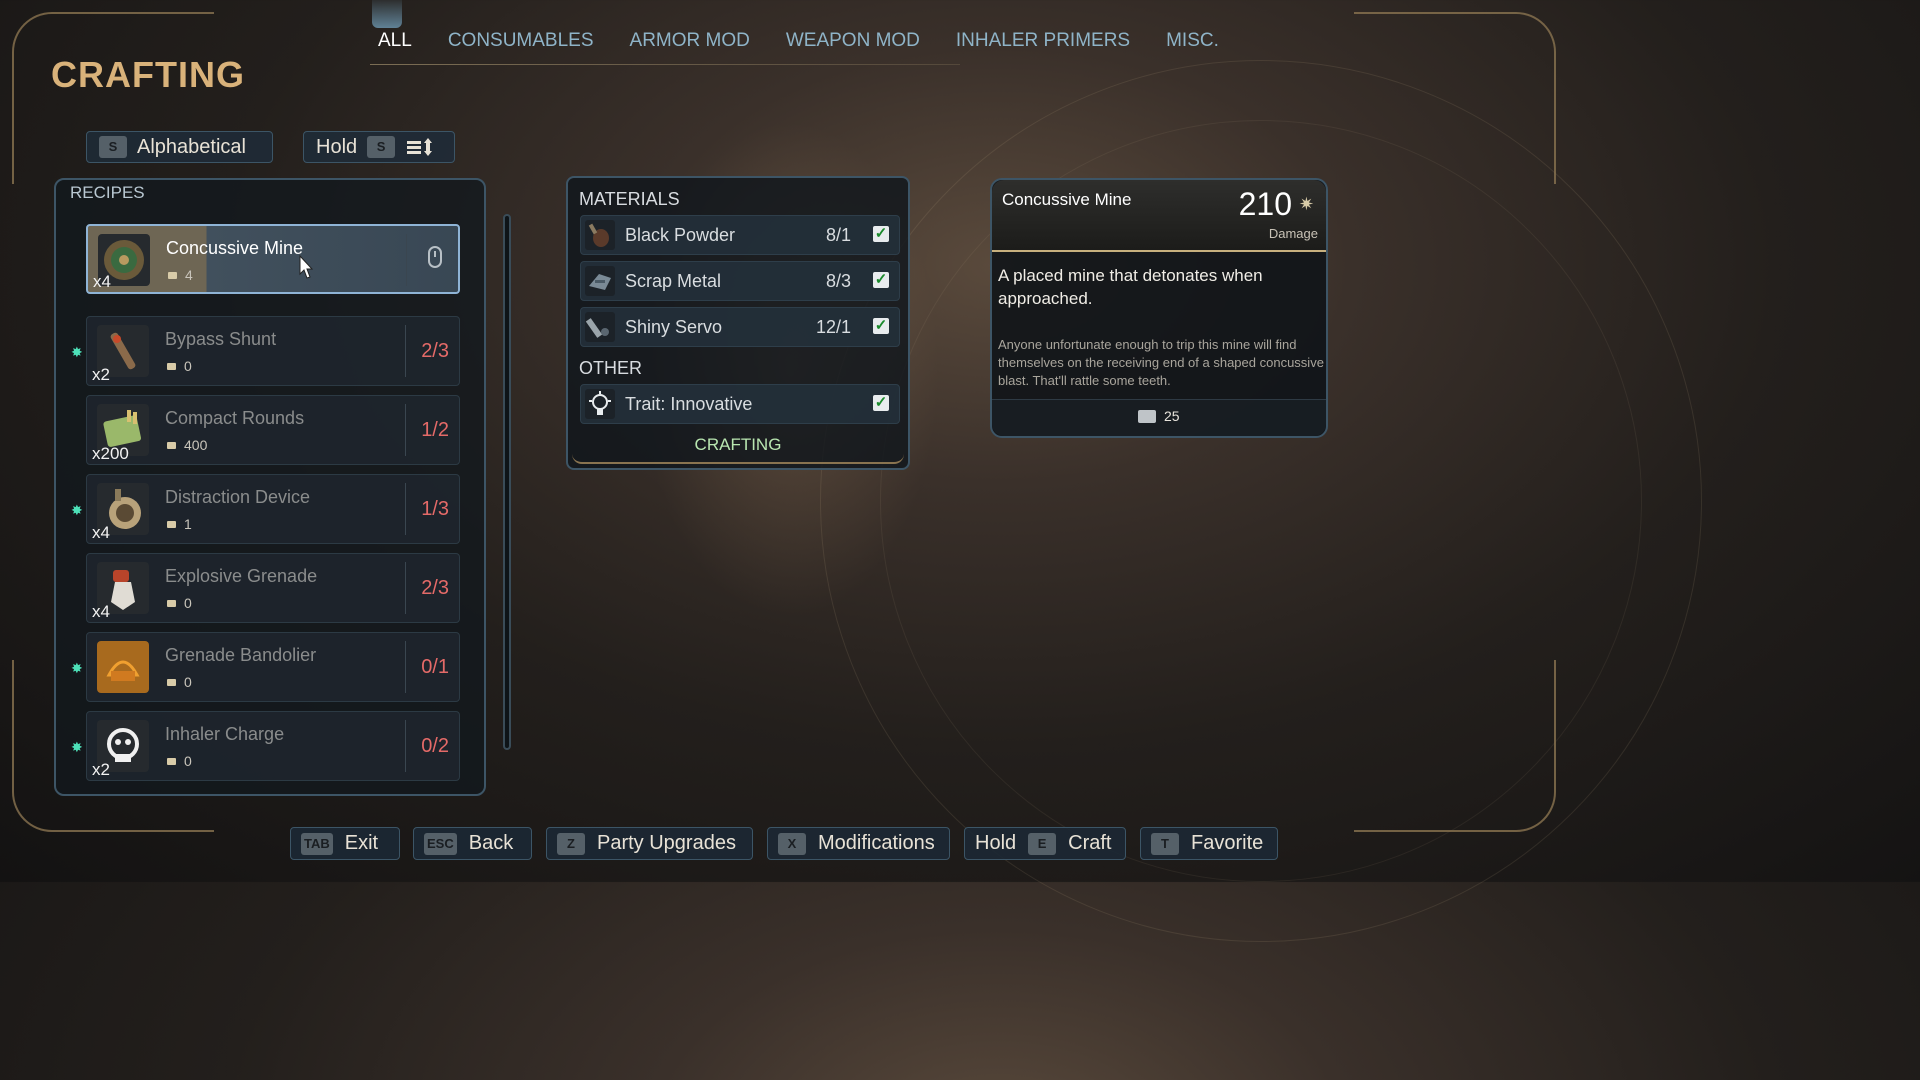 The width and height of the screenshot is (1920, 1080). I want to click on key-x-icon: X, so click(792, 843).